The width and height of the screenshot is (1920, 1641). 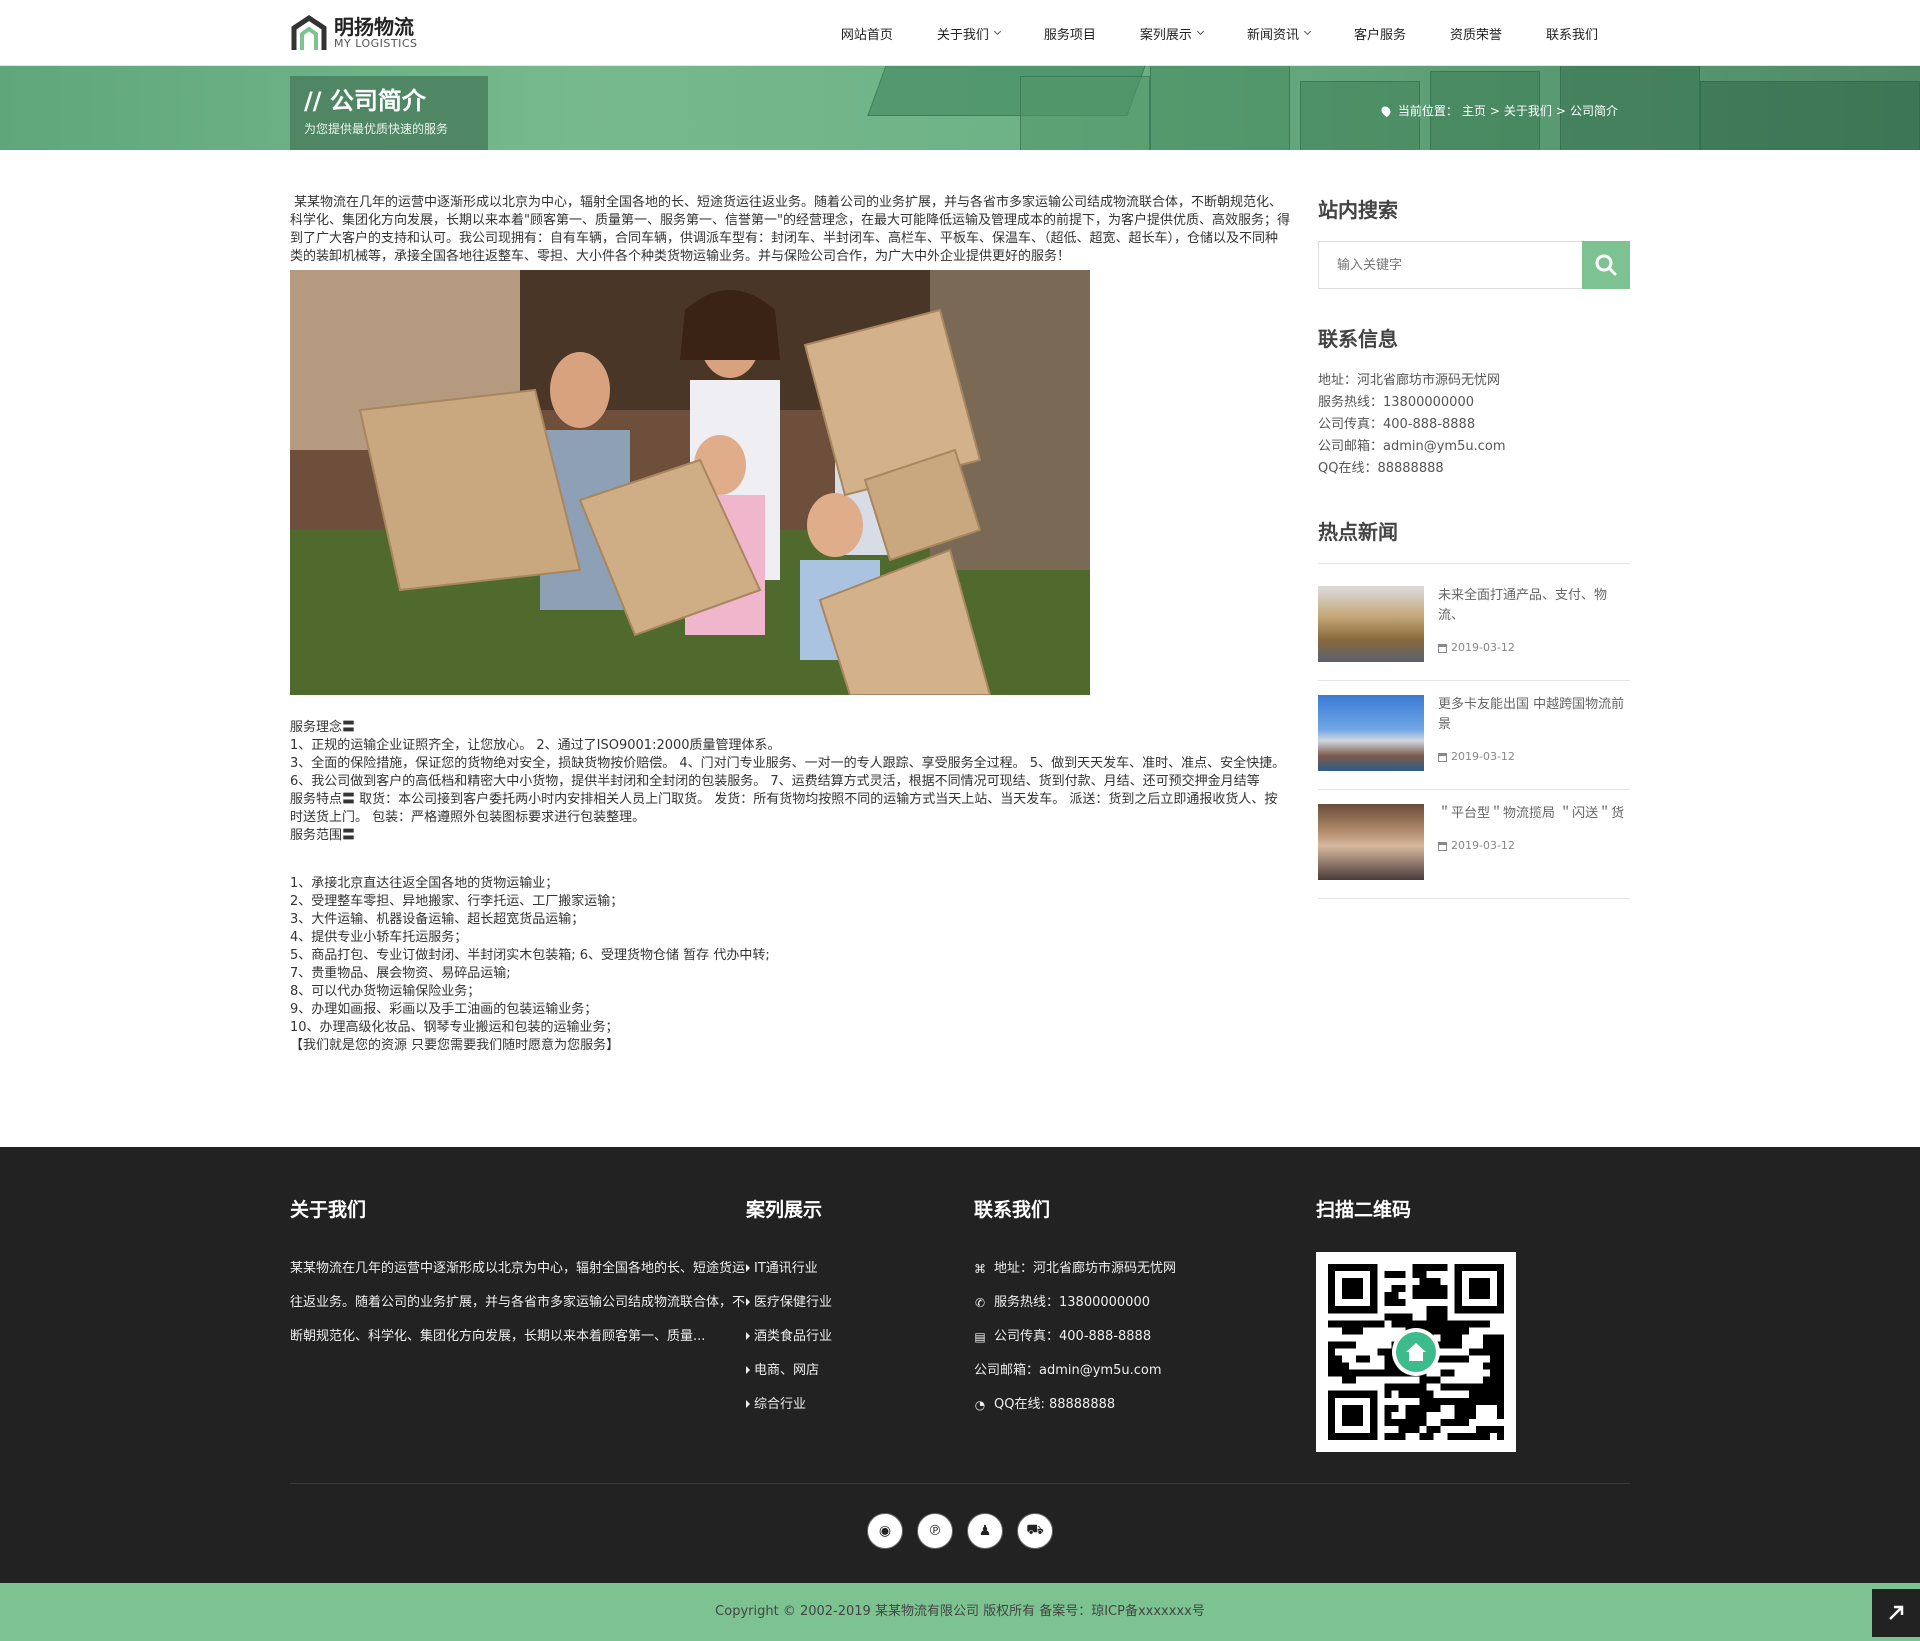 What do you see at coordinates (1442, 846) in the screenshot?
I see `calendar-icon` at bounding box center [1442, 846].